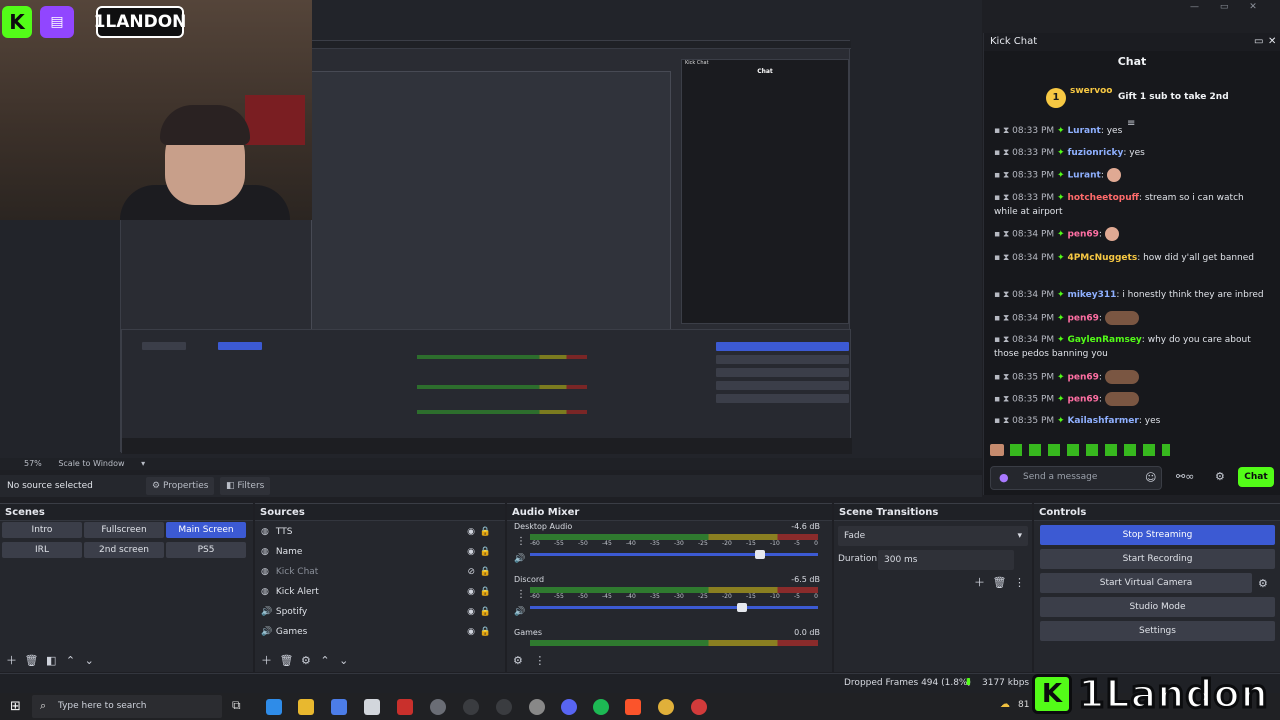 Image resolution: width=1280 pixels, height=720 pixels. I want to click on source-row: ◍ Kick Alert ◉ 🔒, so click(380, 592).